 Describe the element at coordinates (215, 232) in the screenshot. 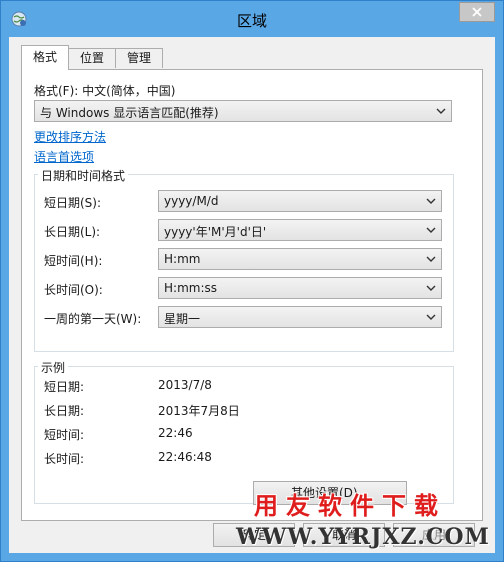

I see `long-date-value: yyyy'年'M'月'd'日'` at that location.